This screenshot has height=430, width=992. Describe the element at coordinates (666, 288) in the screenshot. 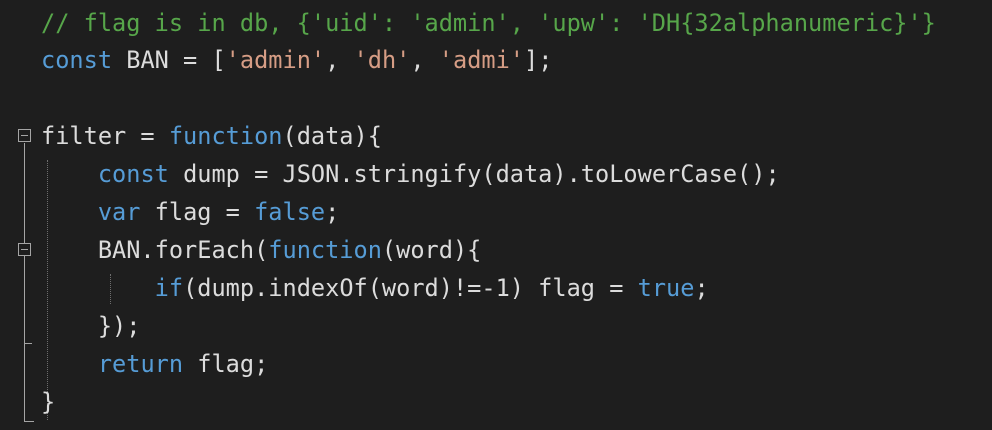

I see `code-token-keyword: true` at that location.